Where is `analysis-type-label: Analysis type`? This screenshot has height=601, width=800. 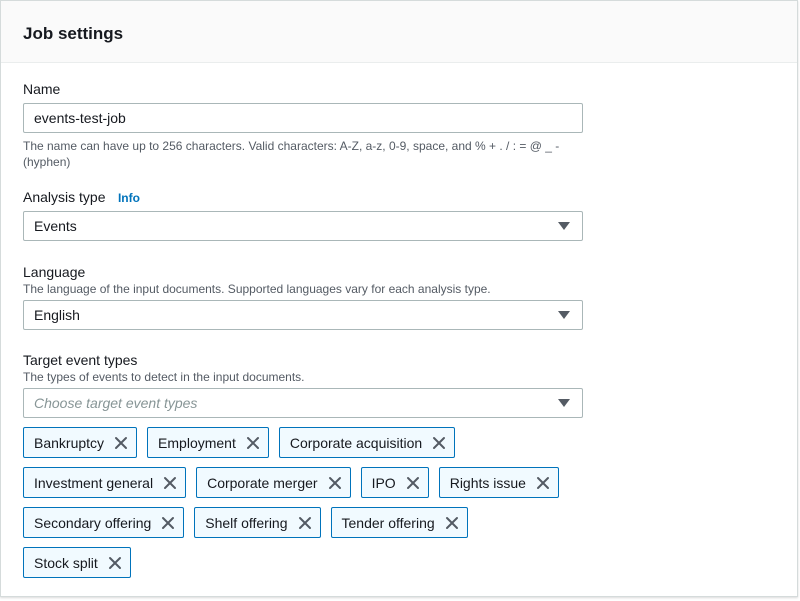
analysis-type-label: Analysis type is located at coordinates (64, 197).